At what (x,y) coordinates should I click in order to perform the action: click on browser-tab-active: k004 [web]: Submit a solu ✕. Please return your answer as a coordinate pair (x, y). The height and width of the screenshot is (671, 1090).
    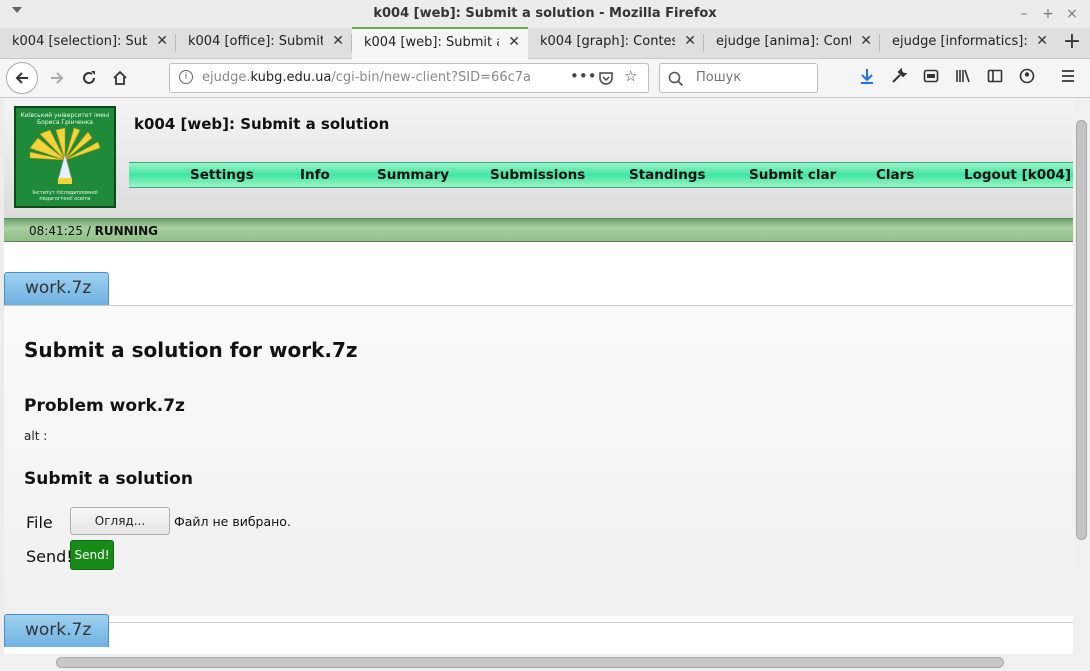
    Looking at the image, I should click on (440, 43).